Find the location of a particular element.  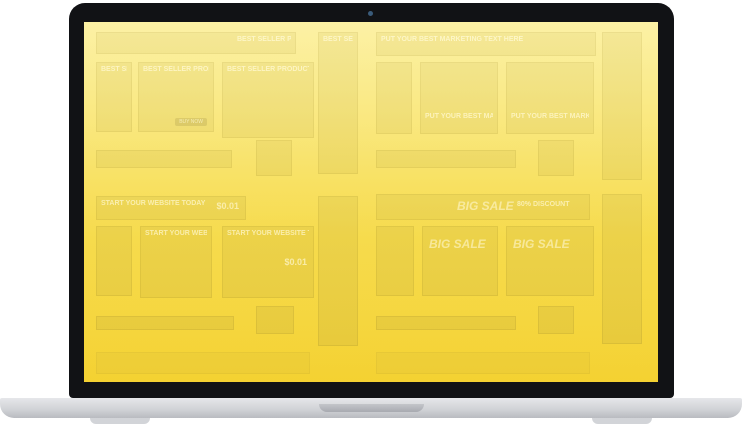

banner-marketing-square is located at coordinates (556, 158).